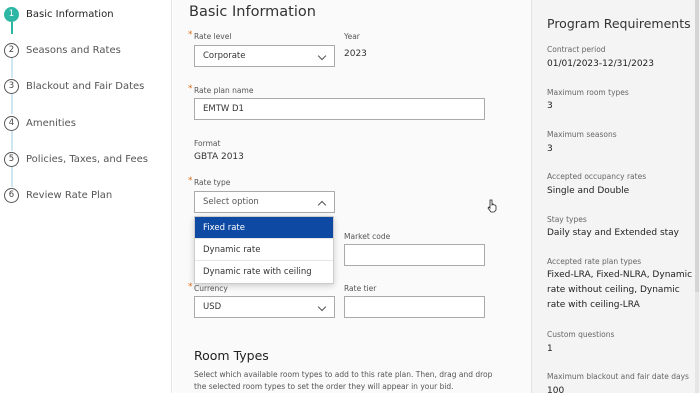 The height and width of the screenshot is (393, 700). Describe the element at coordinates (210, 35) in the screenshot. I see `rate-level-label: * Rate level` at that location.